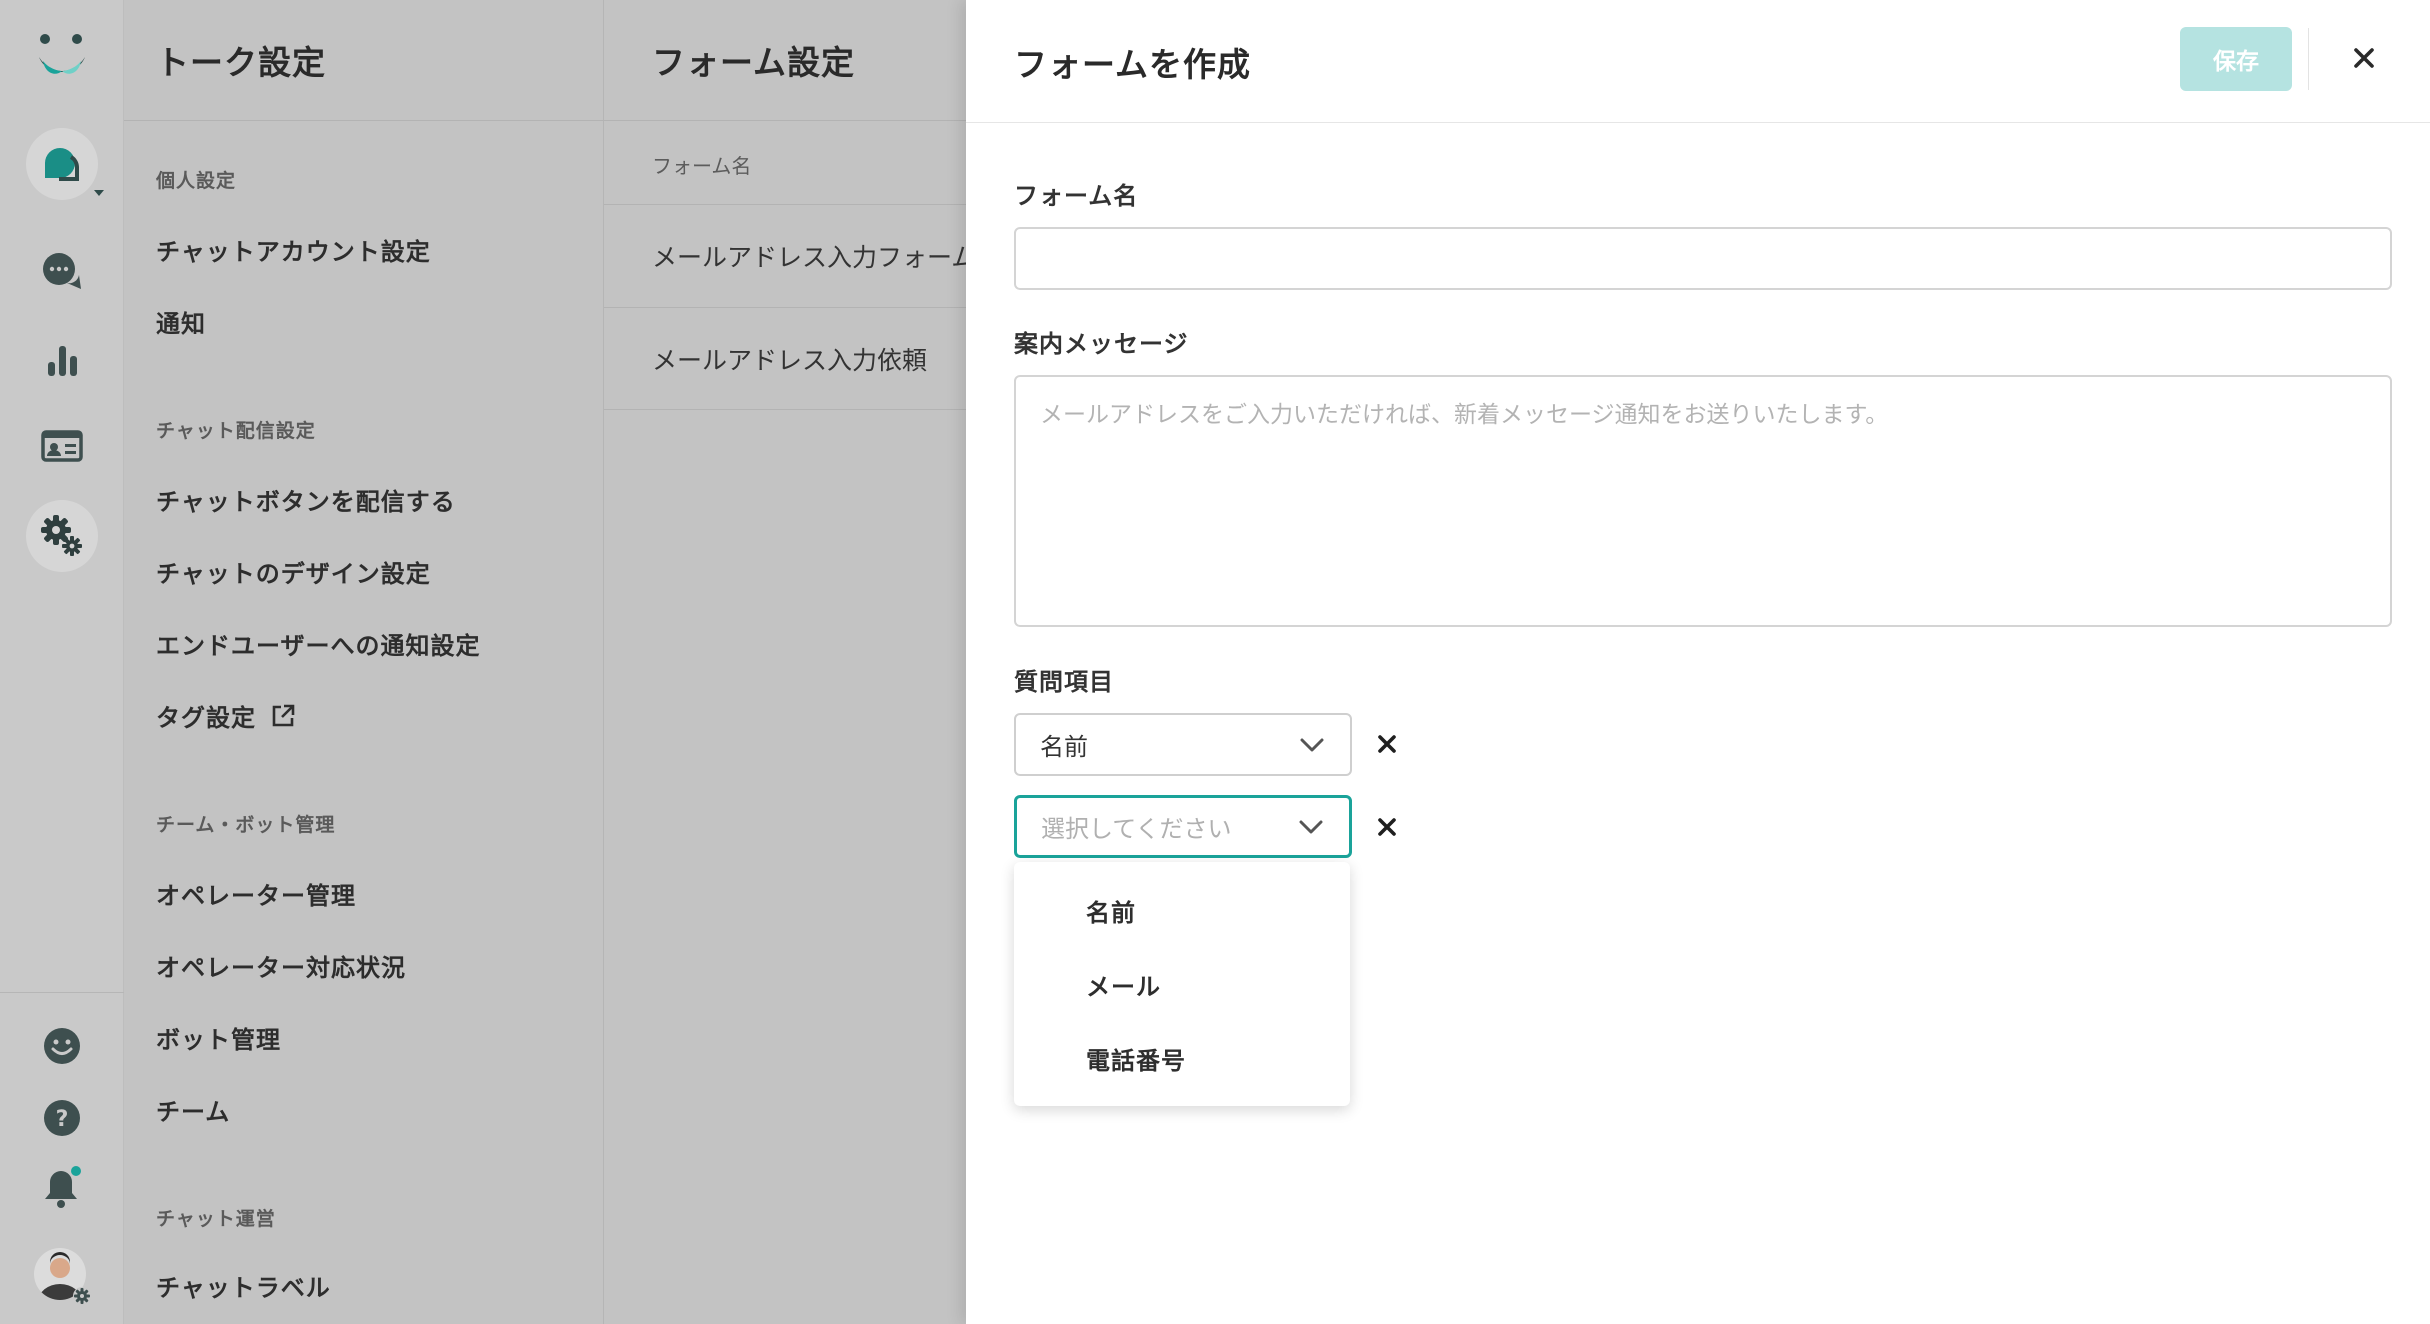  I want to click on question-select-value: 名前, so click(1064, 747).